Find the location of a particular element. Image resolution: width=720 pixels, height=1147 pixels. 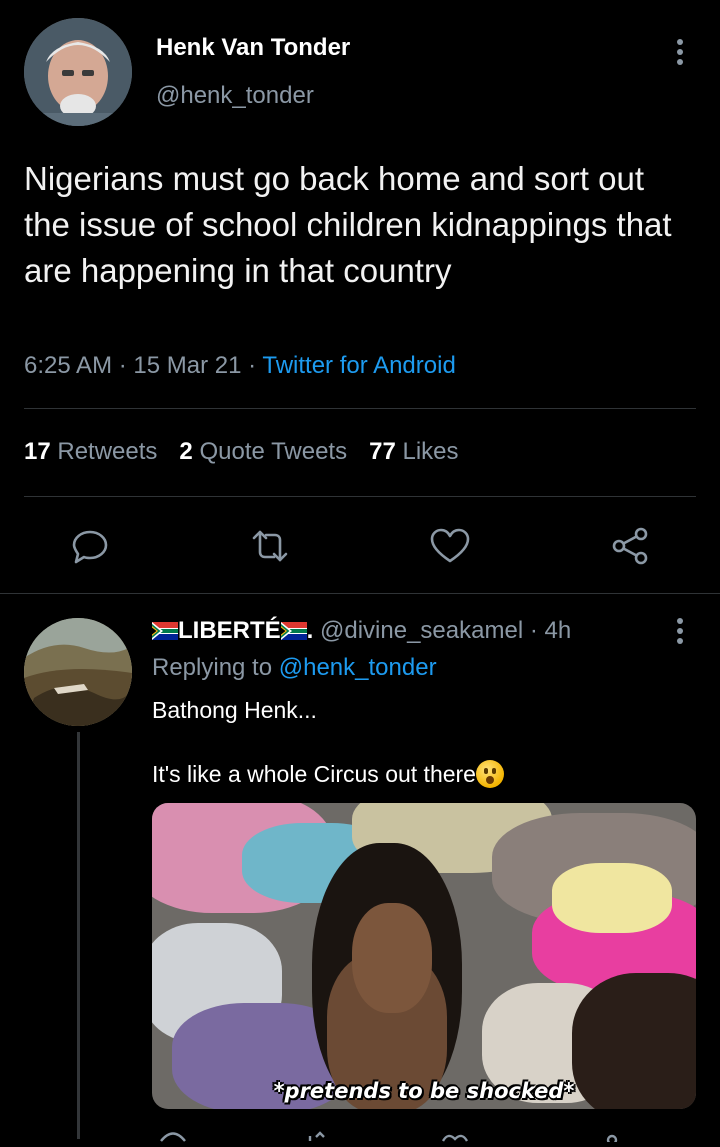

tweet-source-link: Twitter for Android is located at coordinates (358, 365).